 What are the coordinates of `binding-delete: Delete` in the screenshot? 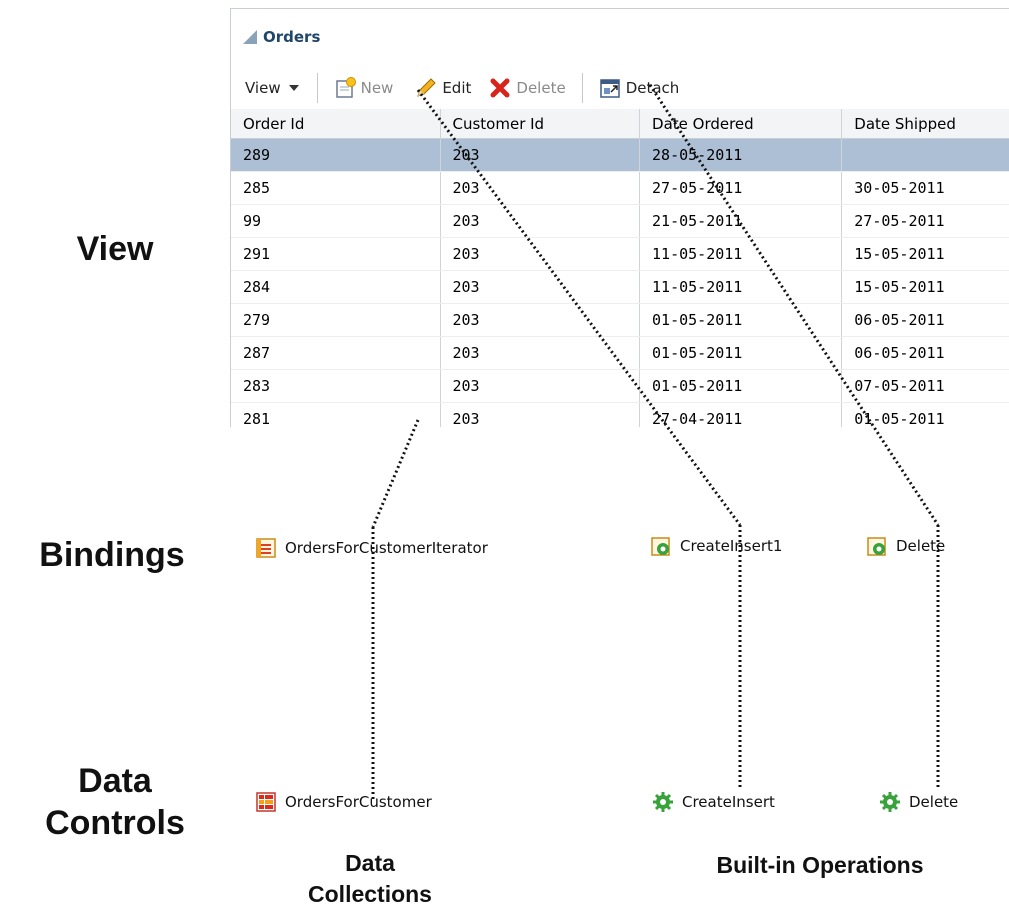 It's located at (905, 546).